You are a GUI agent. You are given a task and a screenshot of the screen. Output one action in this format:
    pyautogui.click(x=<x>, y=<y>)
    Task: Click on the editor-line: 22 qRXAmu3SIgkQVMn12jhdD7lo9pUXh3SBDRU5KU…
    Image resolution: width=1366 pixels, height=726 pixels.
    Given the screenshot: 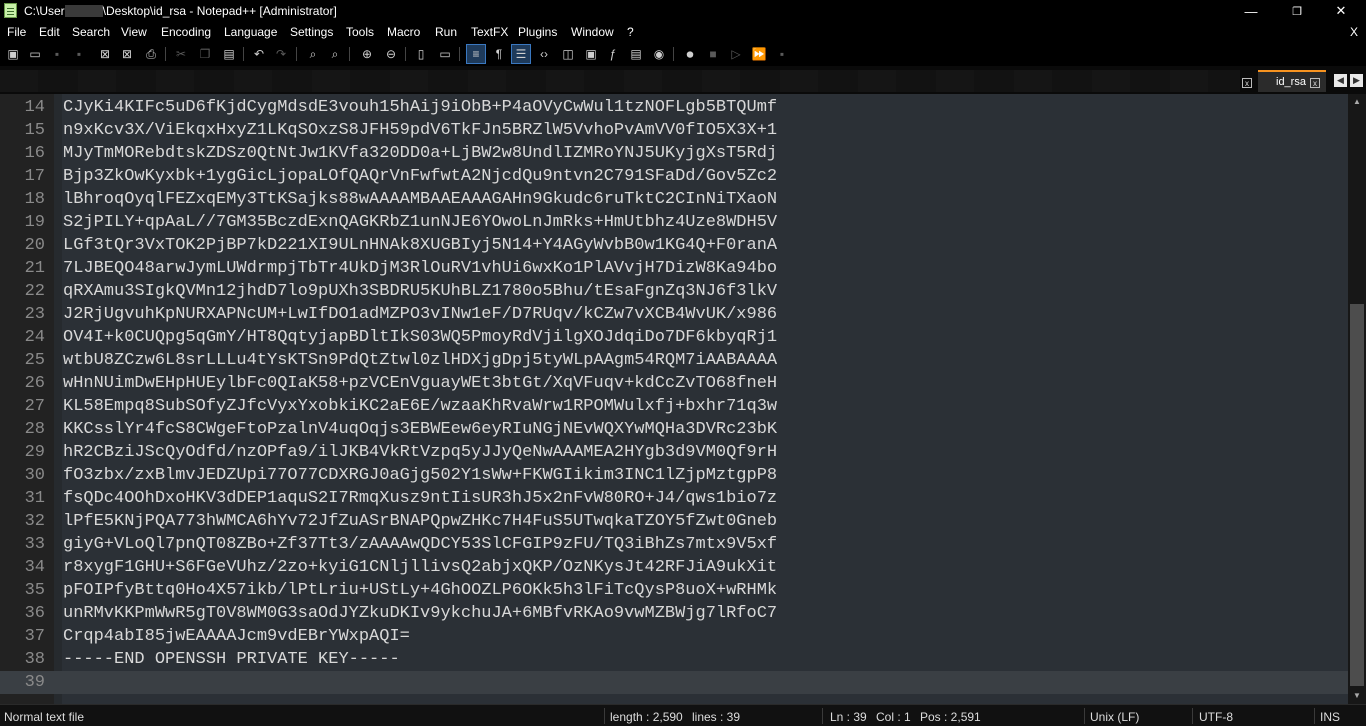 What is the action you would take?
    pyautogui.click(x=674, y=291)
    